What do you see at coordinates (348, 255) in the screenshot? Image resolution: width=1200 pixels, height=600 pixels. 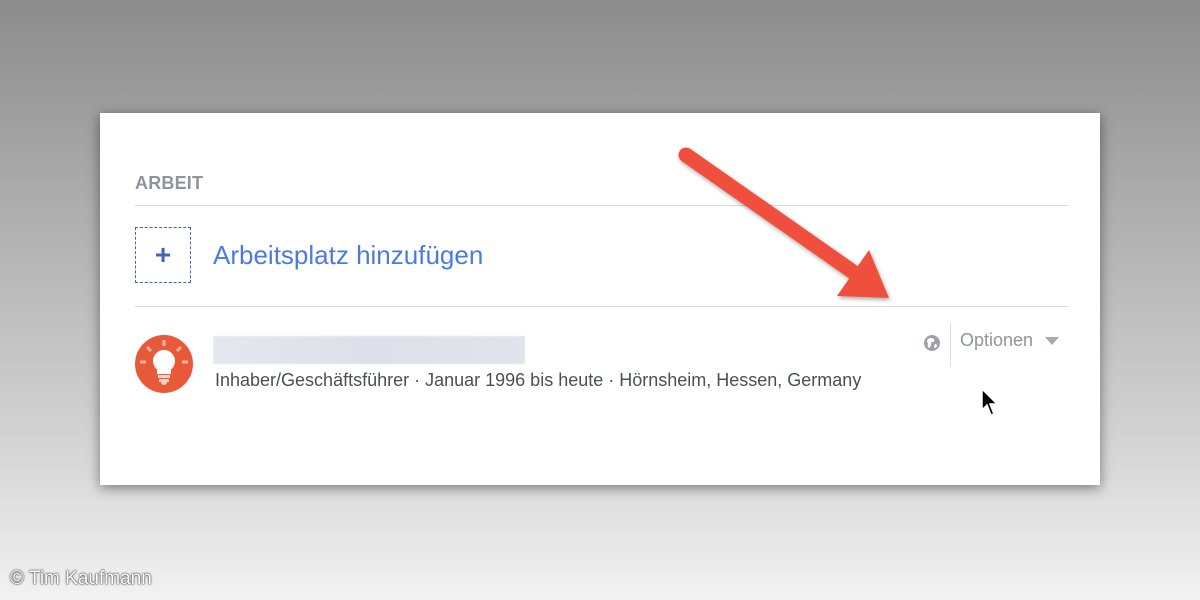 I see `add-workplace-link: Arbeitsplatz hinzufügen` at bounding box center [348, 255].